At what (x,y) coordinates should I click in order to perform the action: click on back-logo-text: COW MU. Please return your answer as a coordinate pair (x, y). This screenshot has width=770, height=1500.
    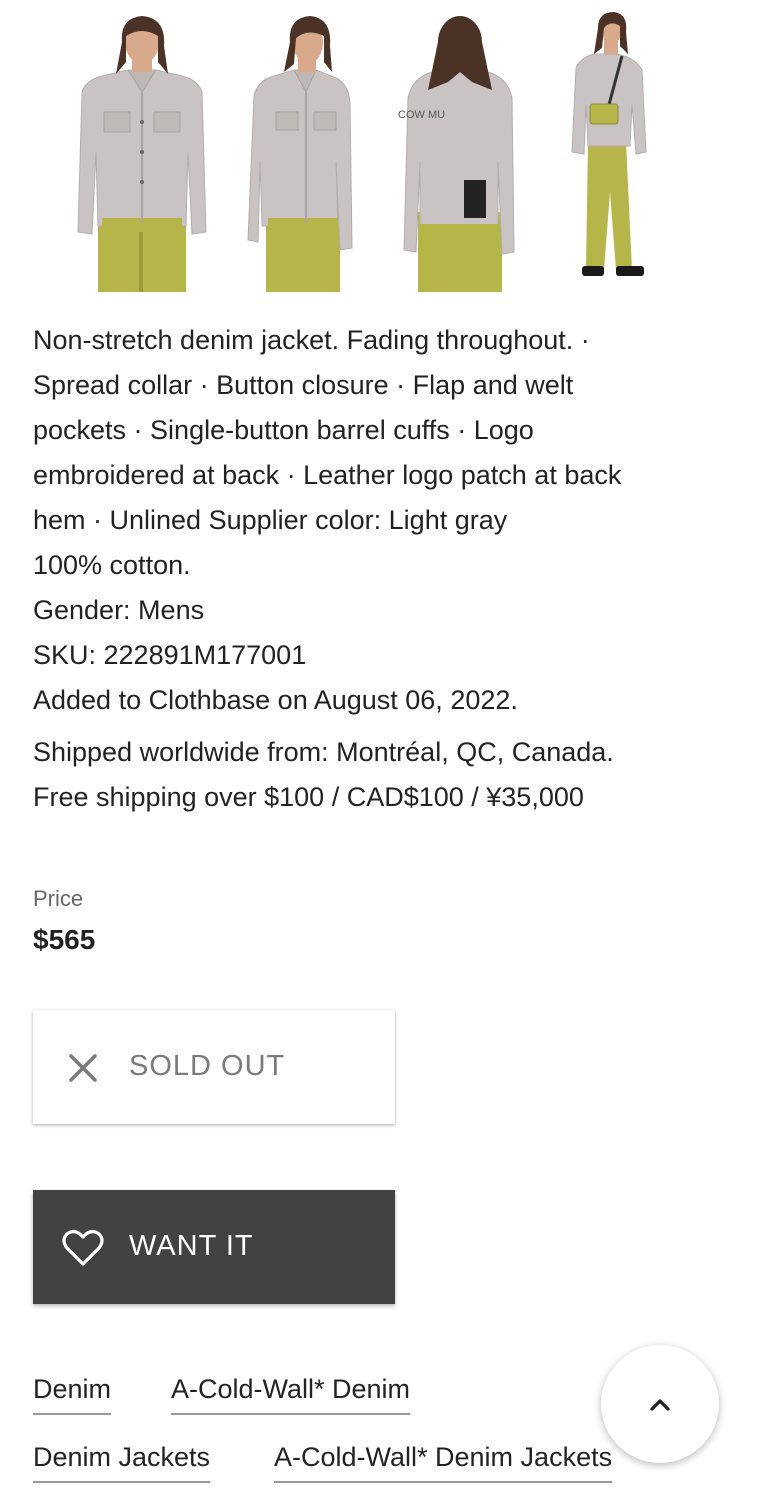
    Looking at the image, I should click on (421, 115).